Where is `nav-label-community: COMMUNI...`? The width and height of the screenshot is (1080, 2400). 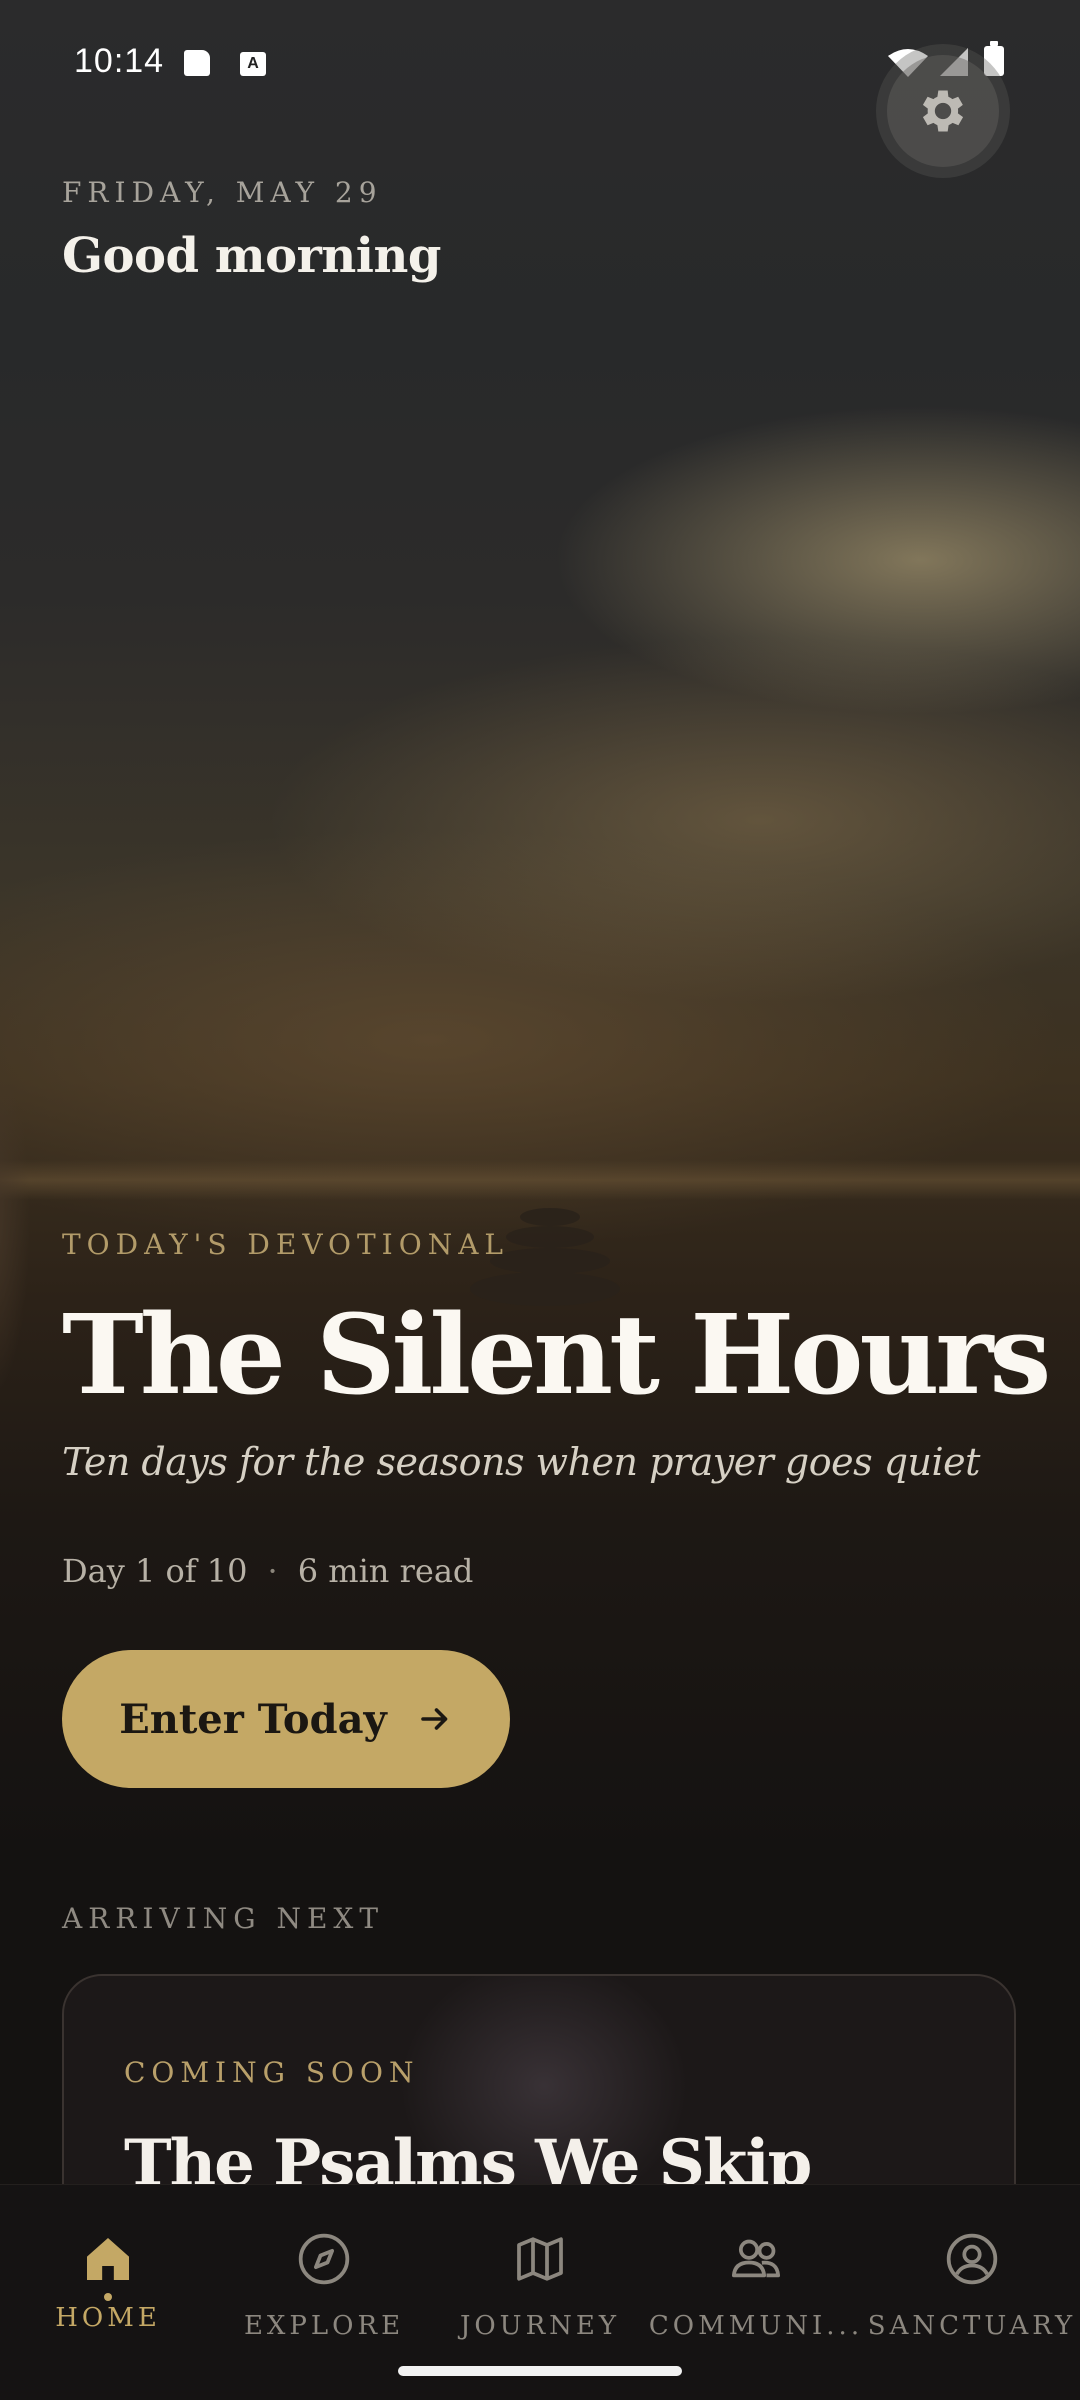
nav-label-community: COMMUNI... is located at coordinates (756, 2326).